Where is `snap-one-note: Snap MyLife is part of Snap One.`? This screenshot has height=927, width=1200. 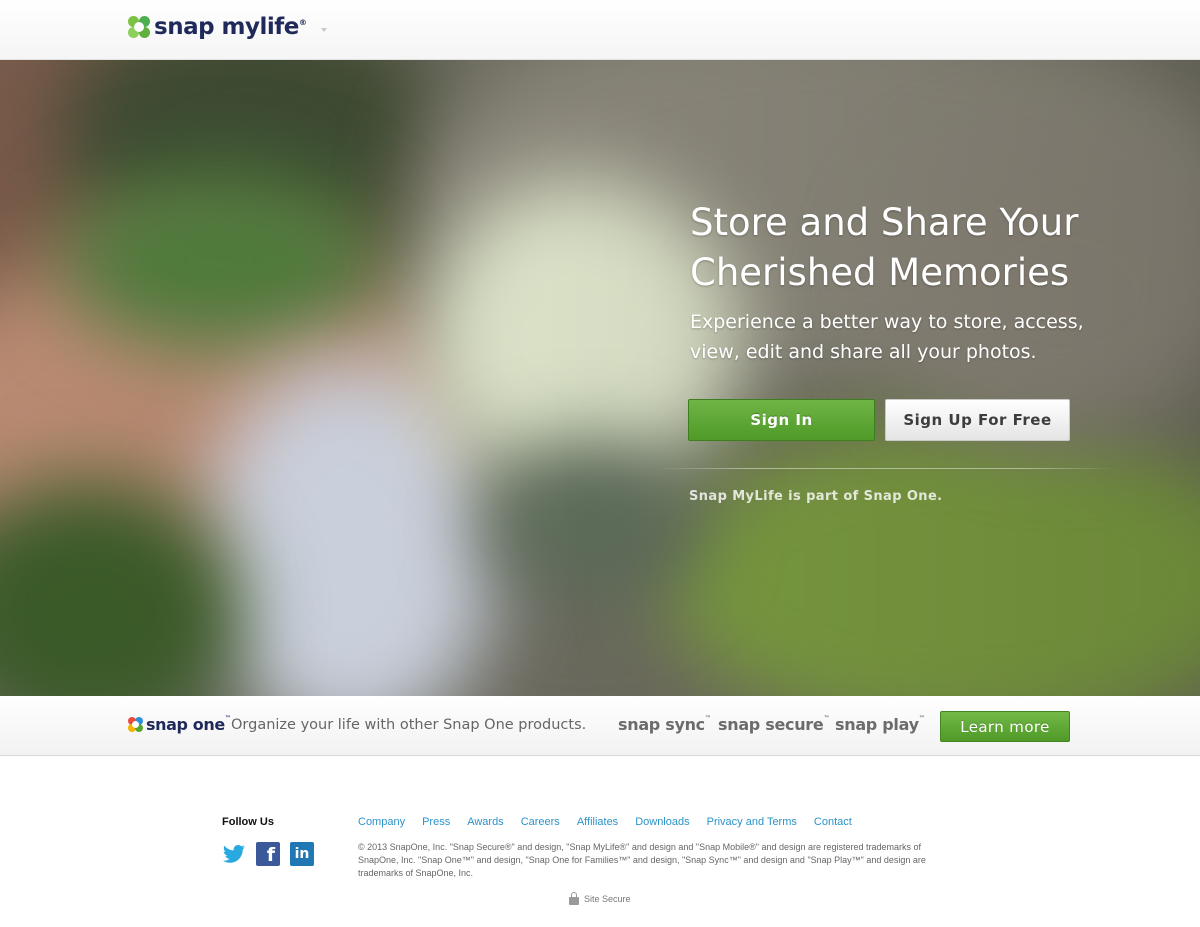 snap-one-note: Snap MyLife is part of Snap One. is located at coordinates (816, 496).